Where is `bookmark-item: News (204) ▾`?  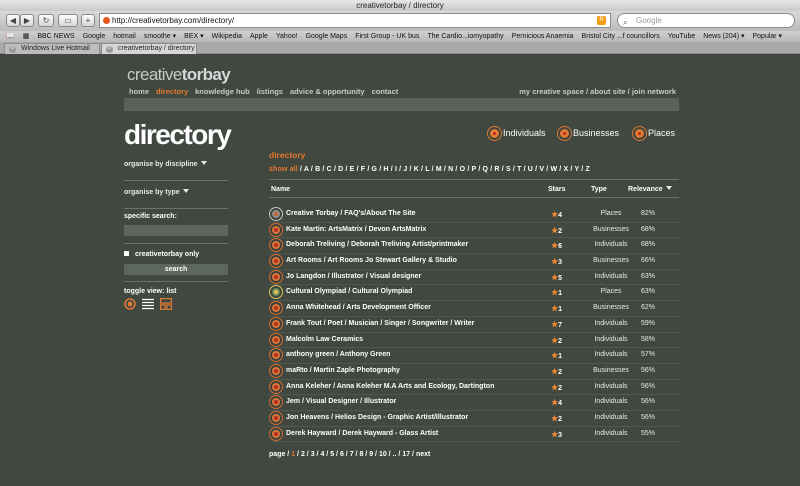 bookmark-item: News (204) ▾ is located at coordinates (723, 36).